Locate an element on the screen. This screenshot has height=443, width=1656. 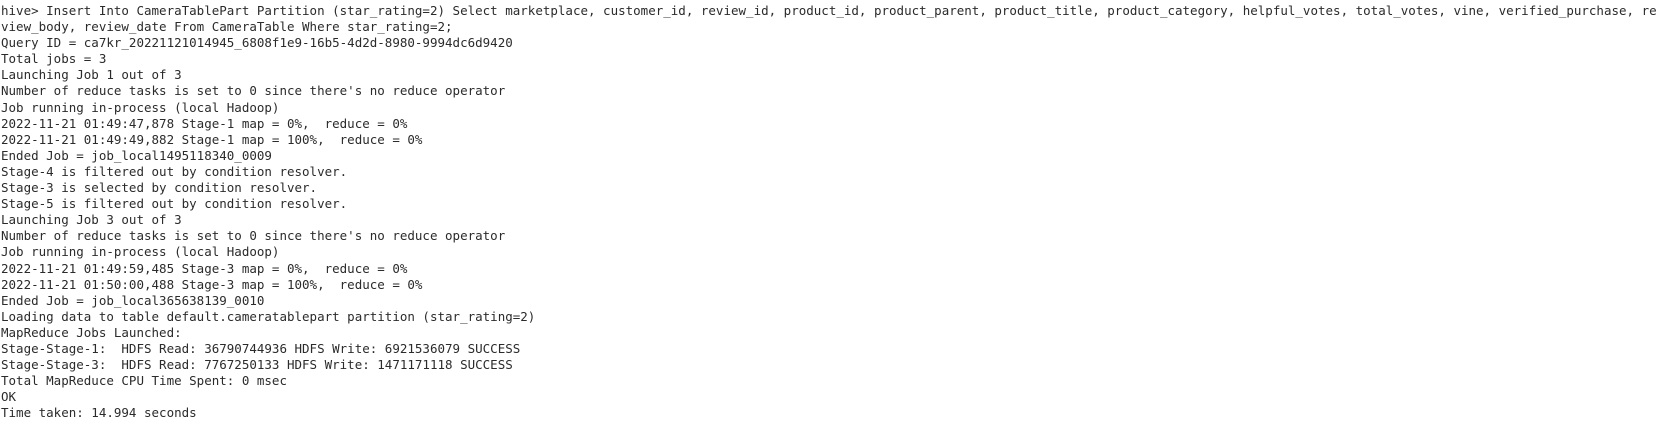
terminal-output-line: Ended Job = job_local1495118340_0009 is located at coordinates (136, 155).